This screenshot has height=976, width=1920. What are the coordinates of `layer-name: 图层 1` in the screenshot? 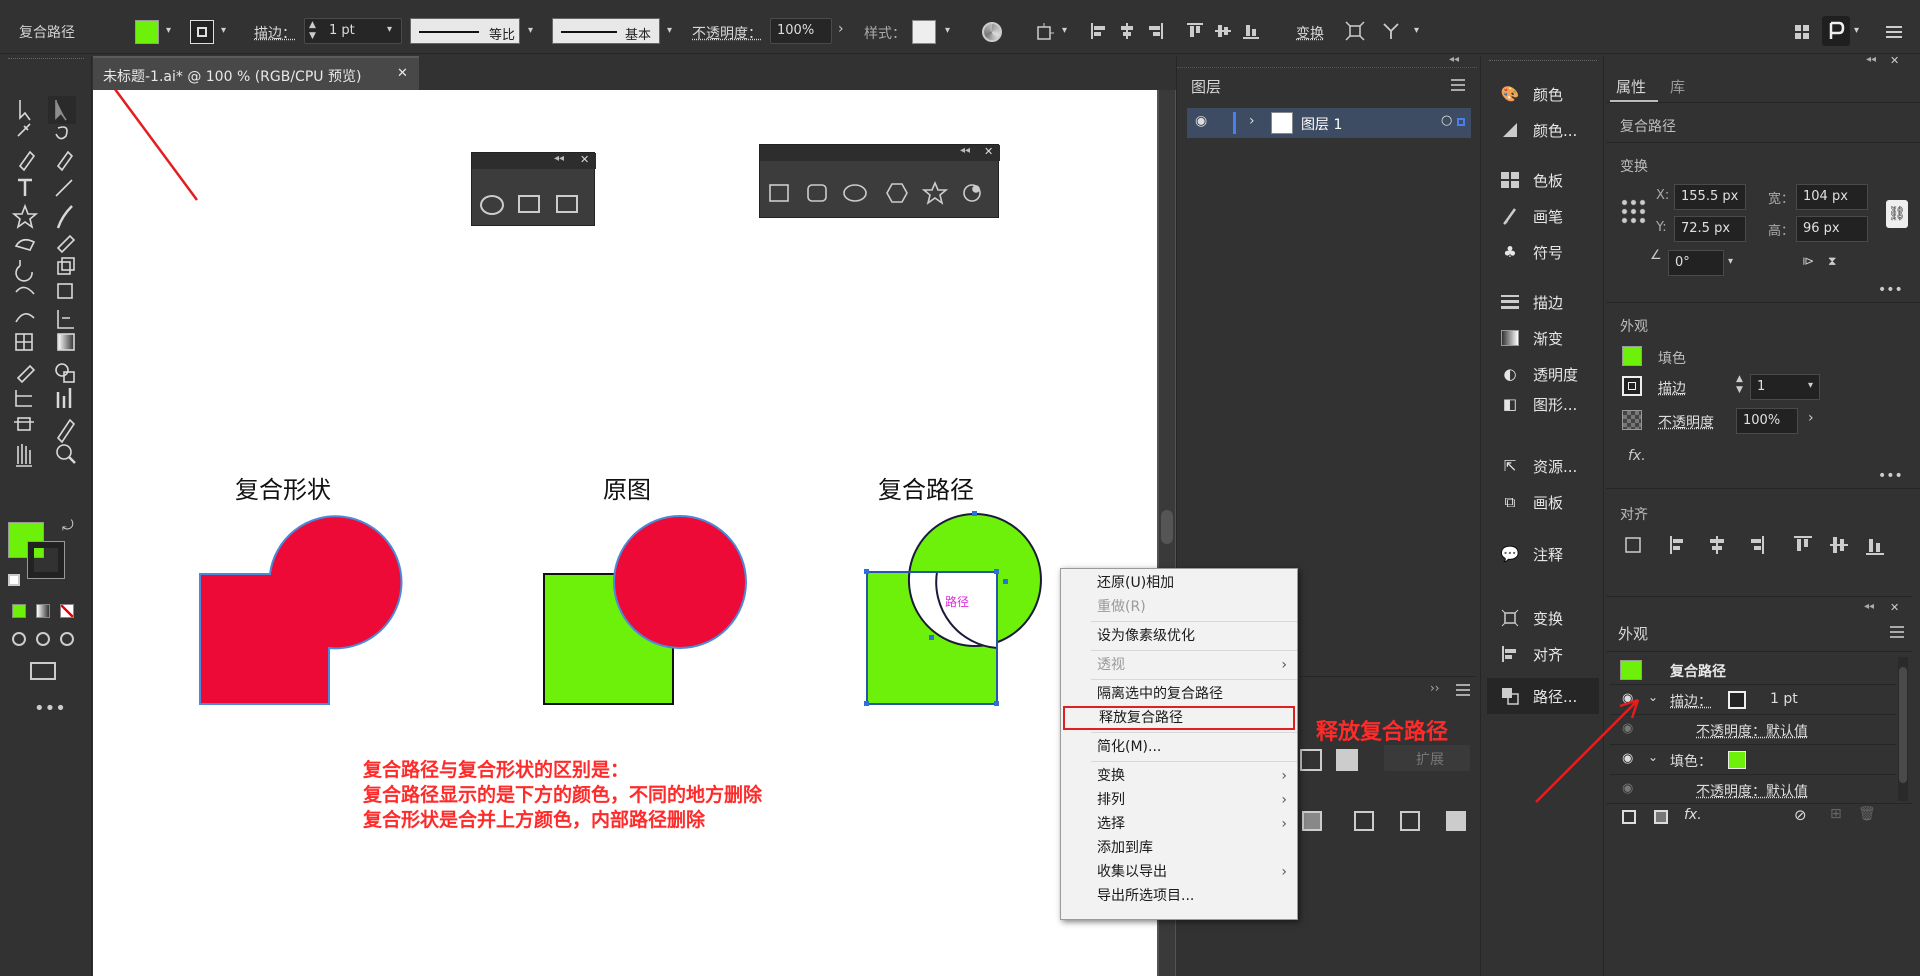 It's located at (1321, 124).